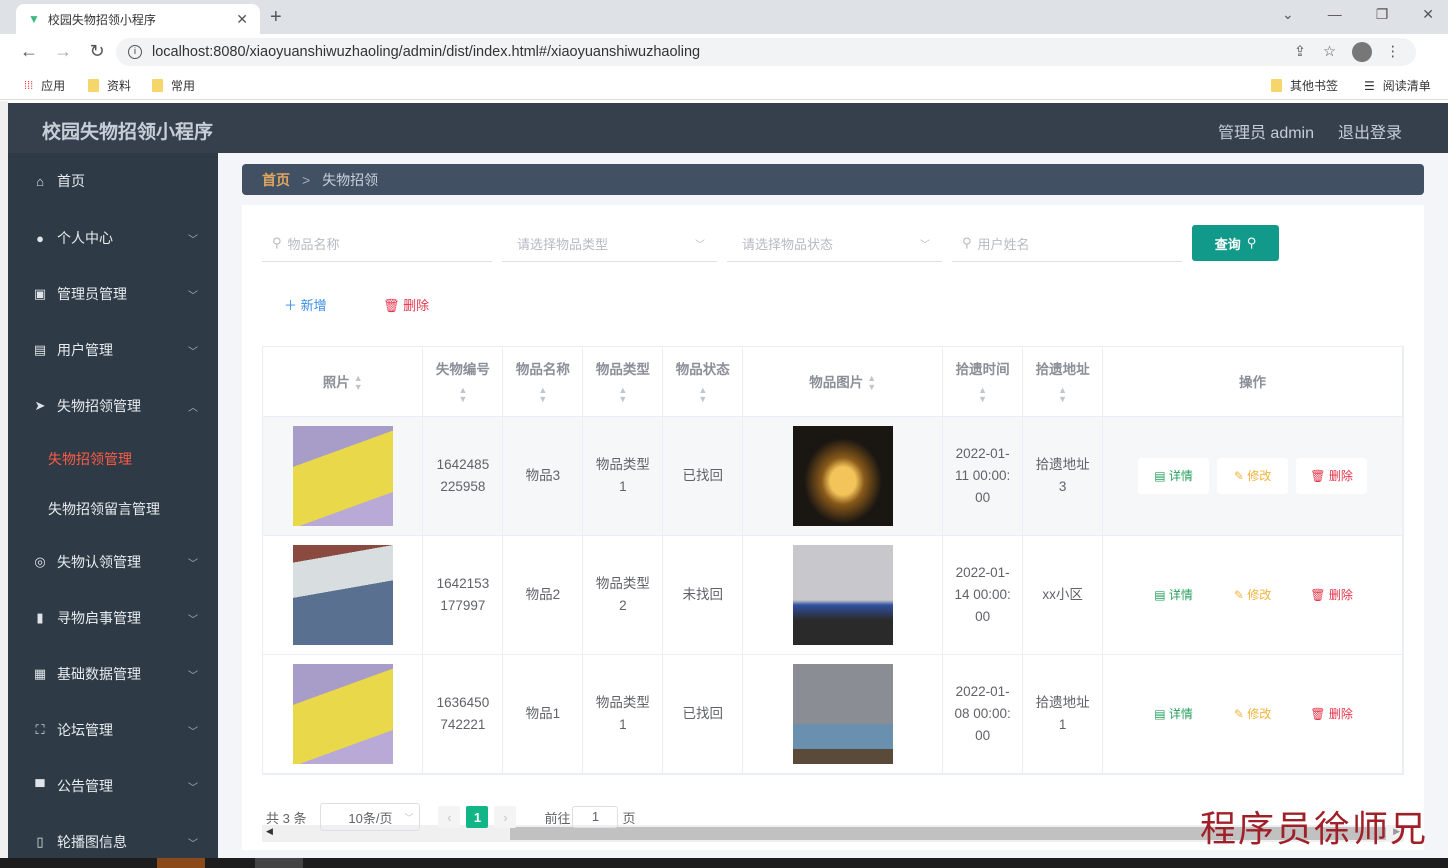 The height and width of the screenshot is (868, 1448). What do you see at coordinates (109, 85) in the screenshot?
I see `bookmark-folder: 资料` at bounding box center [109, 85].